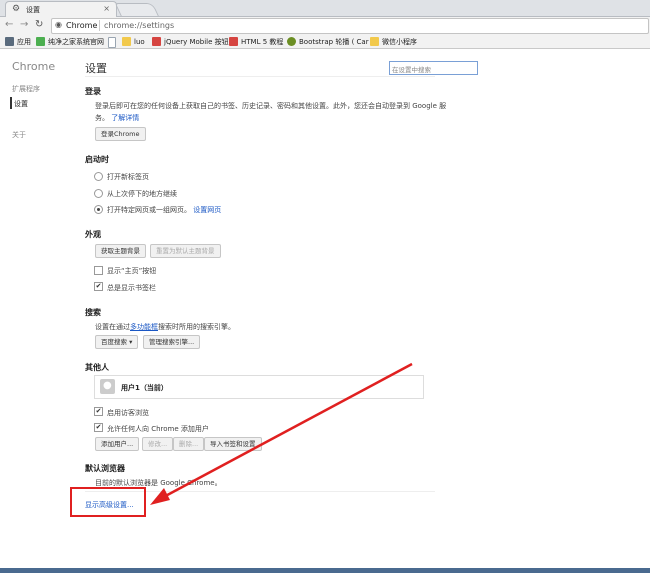  I want to click on taskbar, so click(325, 570).